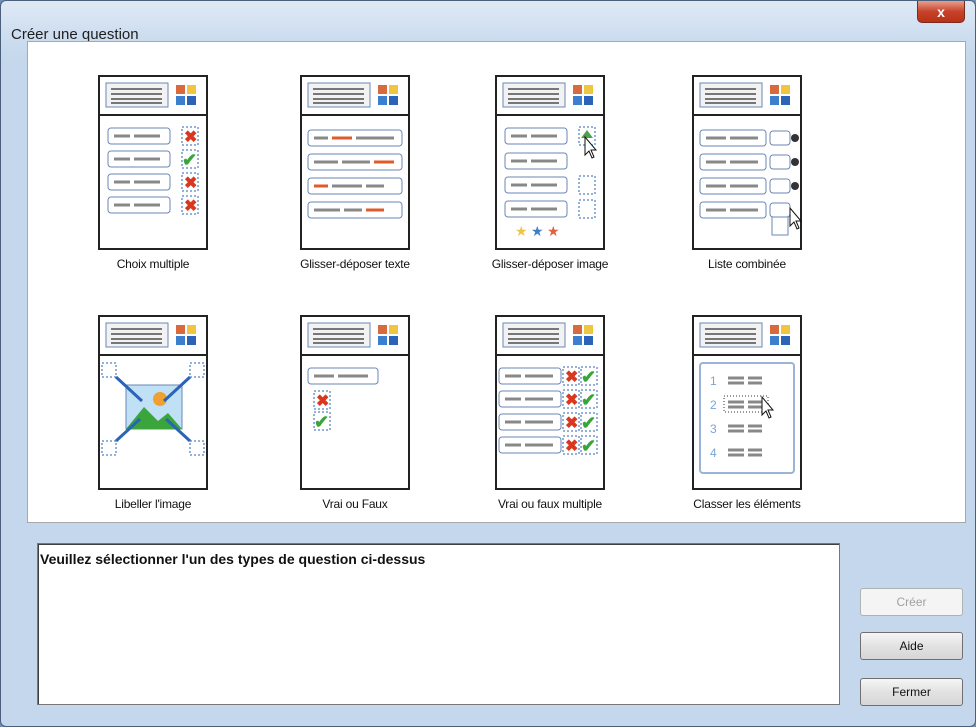 The width and height of the screenshot is (976, 727). Describe the element at coordinates (713, 429) in the screenshot. I see `svg-text: 3` at that location.